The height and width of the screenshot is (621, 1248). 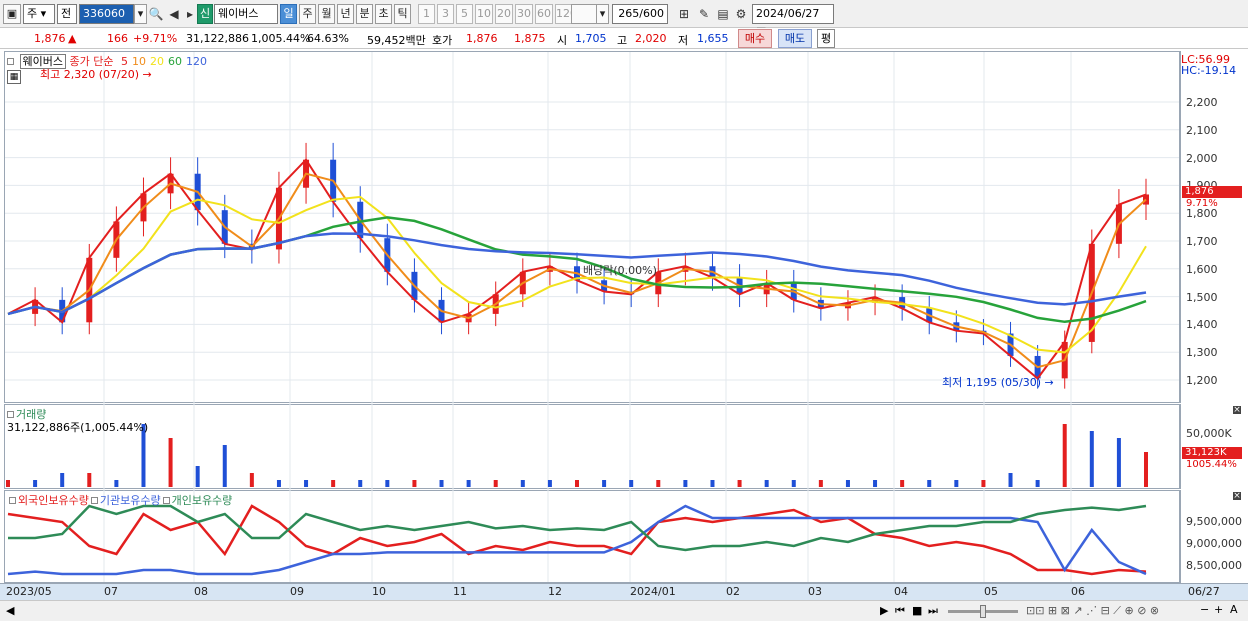 What do you see at coordinates (402, 14) in the screenshot?
I see `period-tab-6: 틱` at bounding box center [402, 14].